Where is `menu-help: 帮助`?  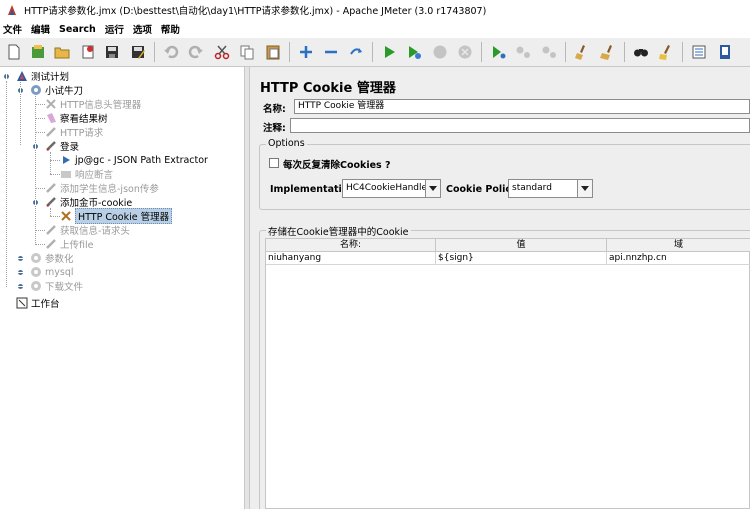
menu-help: 帮助 is located at coordinates (172, 29).